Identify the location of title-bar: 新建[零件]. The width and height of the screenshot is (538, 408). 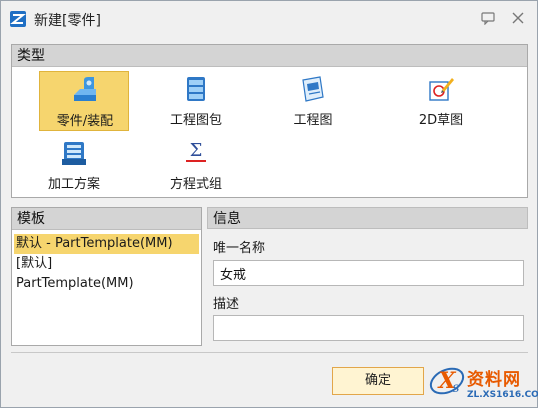
(269, 19).